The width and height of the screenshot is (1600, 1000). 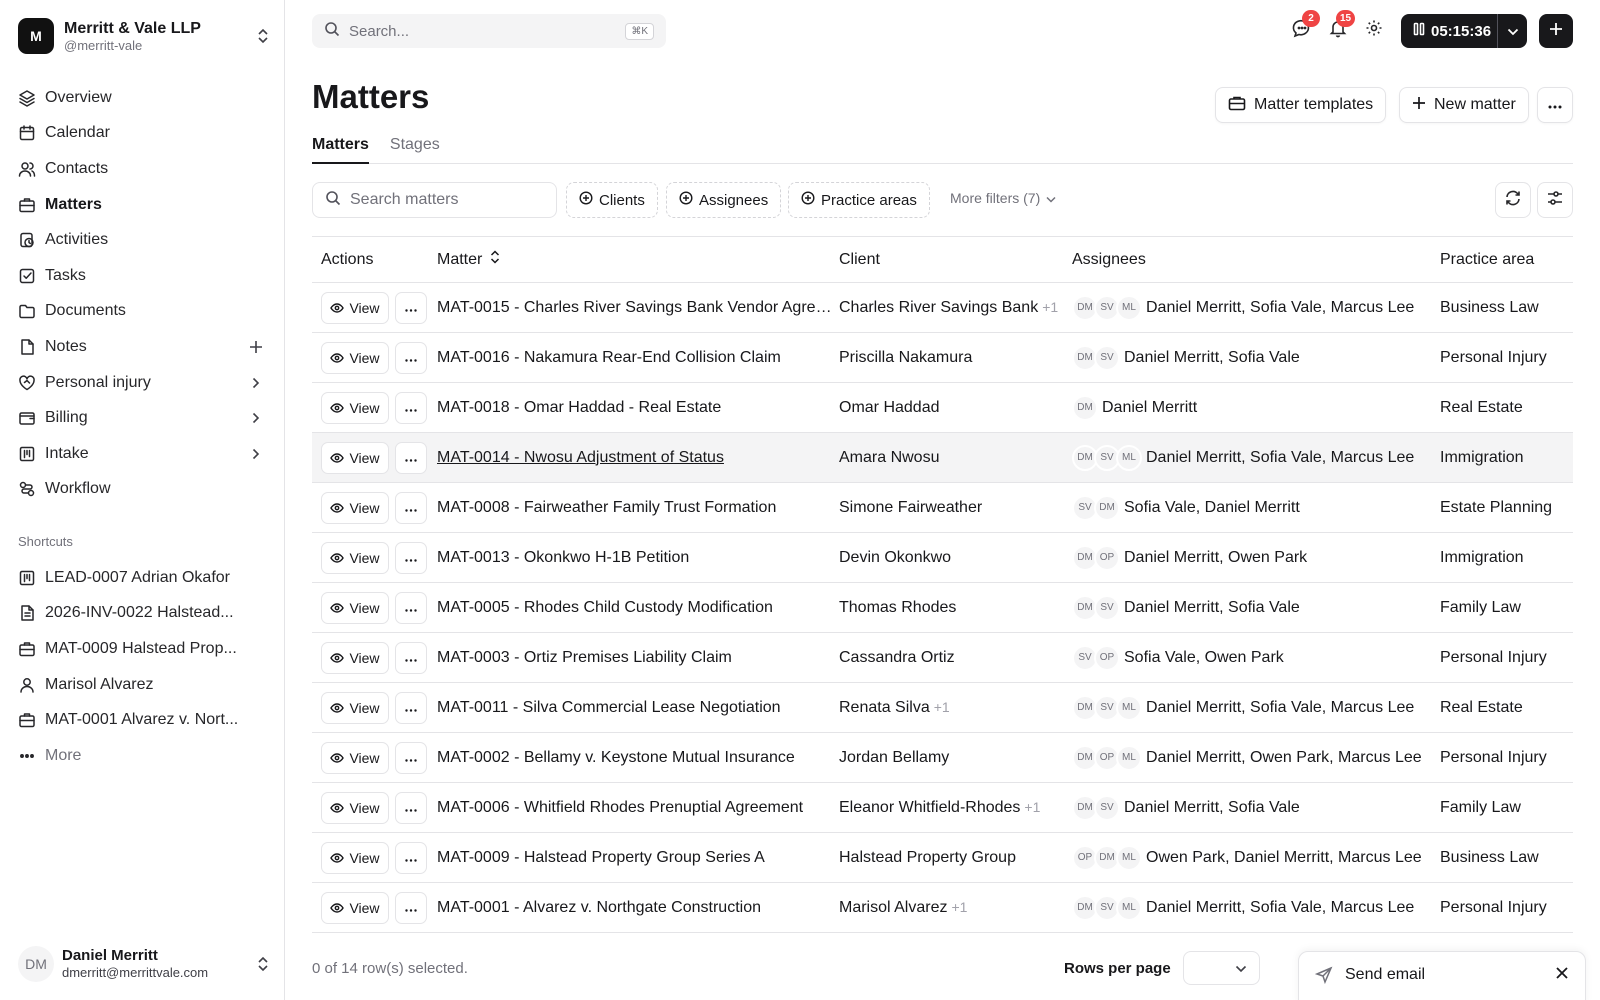 I want to click on timer-dropdown, so click(x=1512, y=31).